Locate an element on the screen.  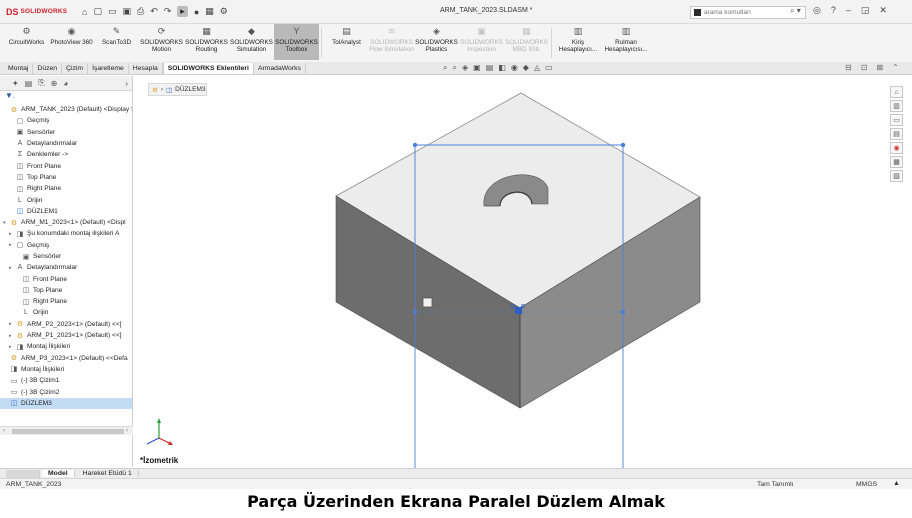
quick-access-icon: ▭ is located at coordinates (112, 11).